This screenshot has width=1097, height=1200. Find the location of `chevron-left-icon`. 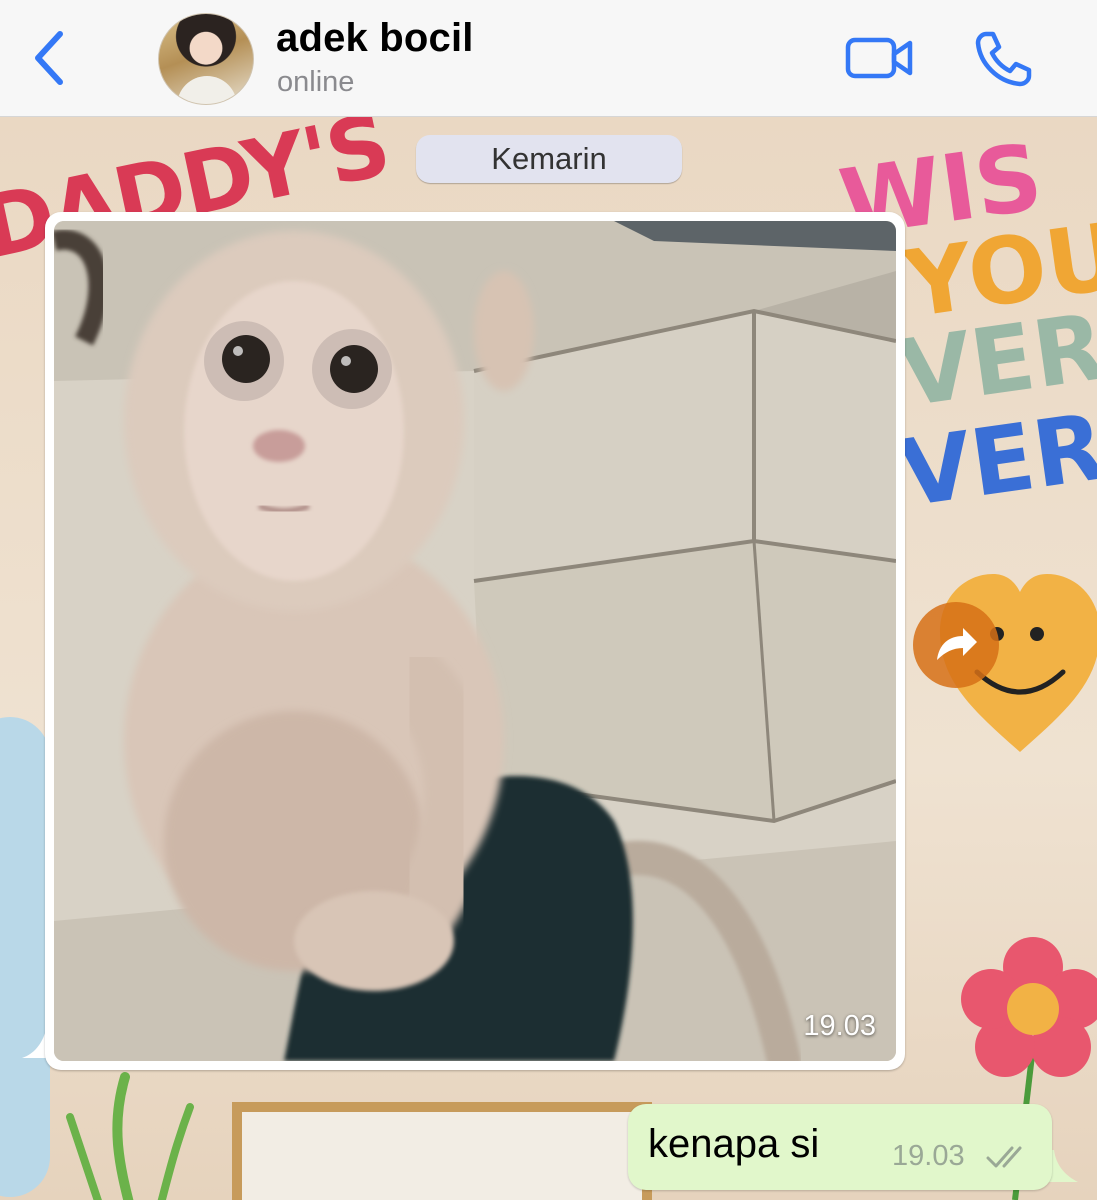

chevron-left-icon is located at coordinates (49, 58).